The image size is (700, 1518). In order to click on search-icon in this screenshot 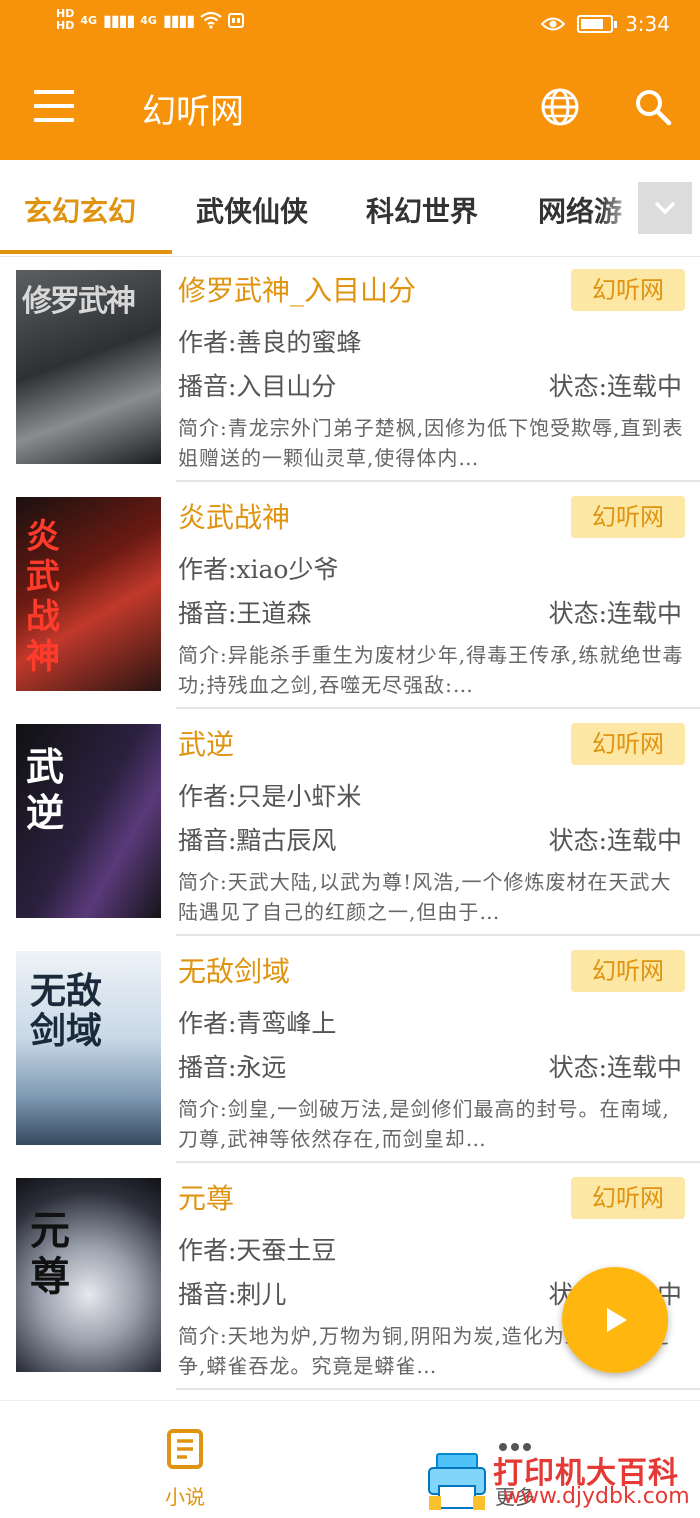, I will do `click(654, 108)`.